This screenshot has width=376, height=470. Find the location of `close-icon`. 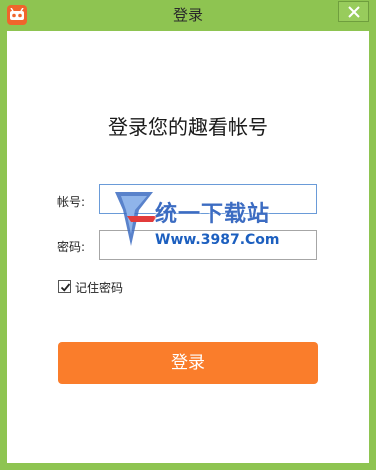

close-icon is located at coordinates (354, 12).